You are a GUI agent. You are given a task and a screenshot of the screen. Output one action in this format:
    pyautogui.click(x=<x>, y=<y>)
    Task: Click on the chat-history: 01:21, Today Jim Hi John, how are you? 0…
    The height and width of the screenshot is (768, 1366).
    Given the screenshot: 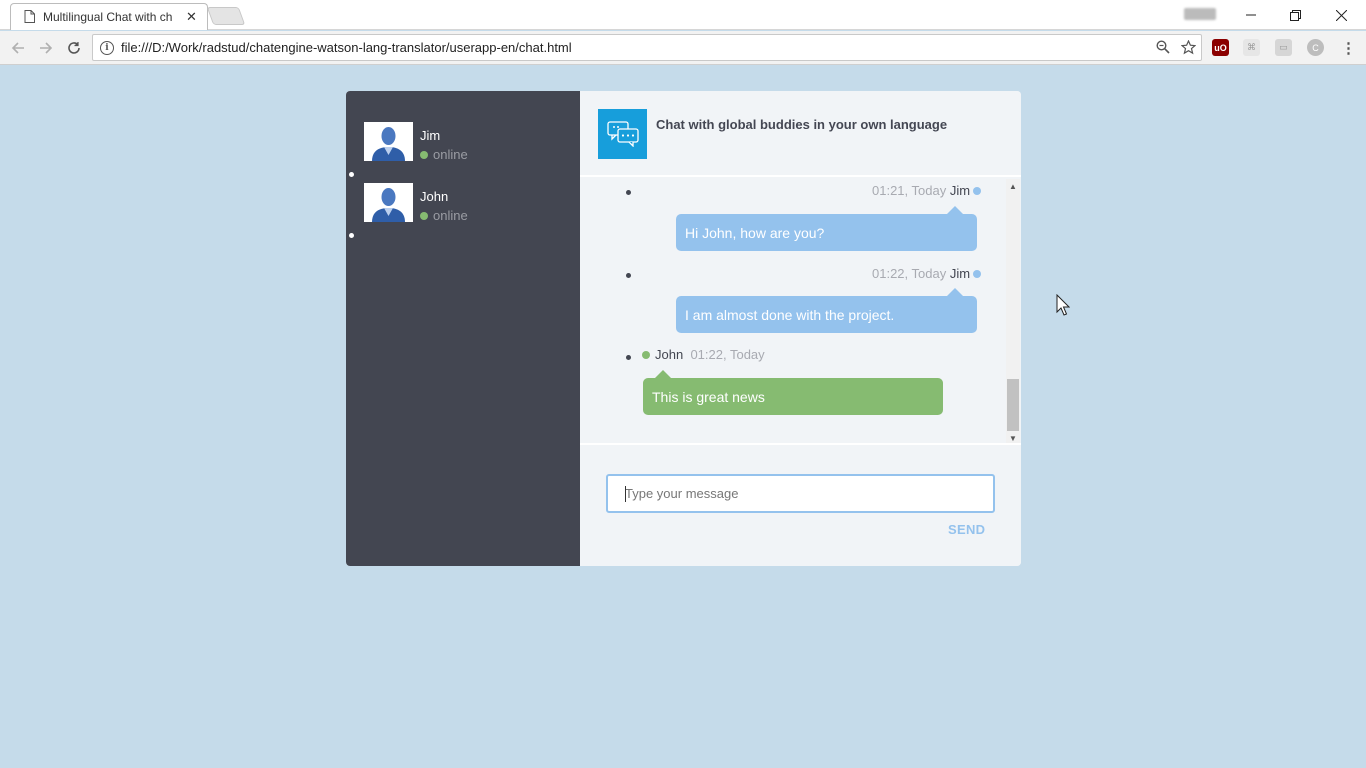 What is the action you would take?
    pyautogui.click(x=800, y=312)
    